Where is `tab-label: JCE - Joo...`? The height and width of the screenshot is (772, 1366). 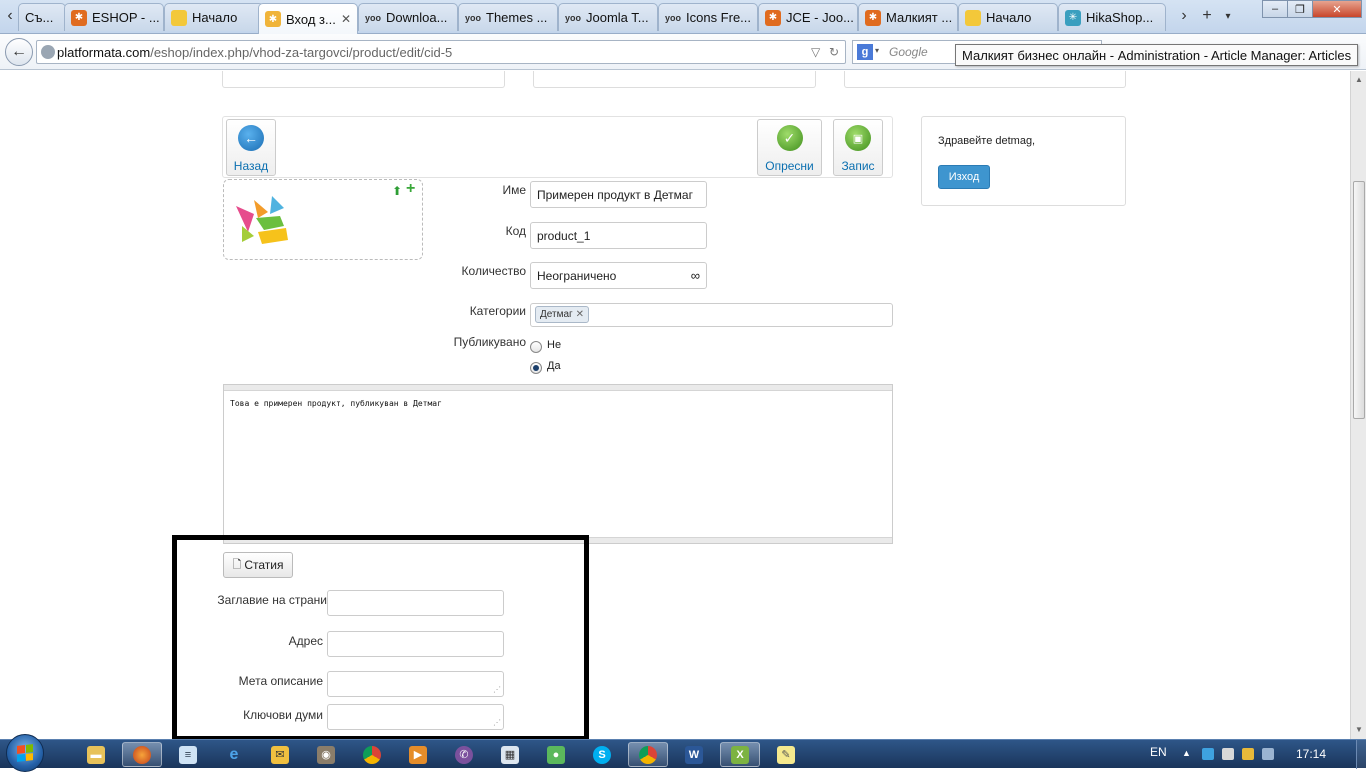
tab-label: JCE - Joo... is located at coordinates (820, 17).